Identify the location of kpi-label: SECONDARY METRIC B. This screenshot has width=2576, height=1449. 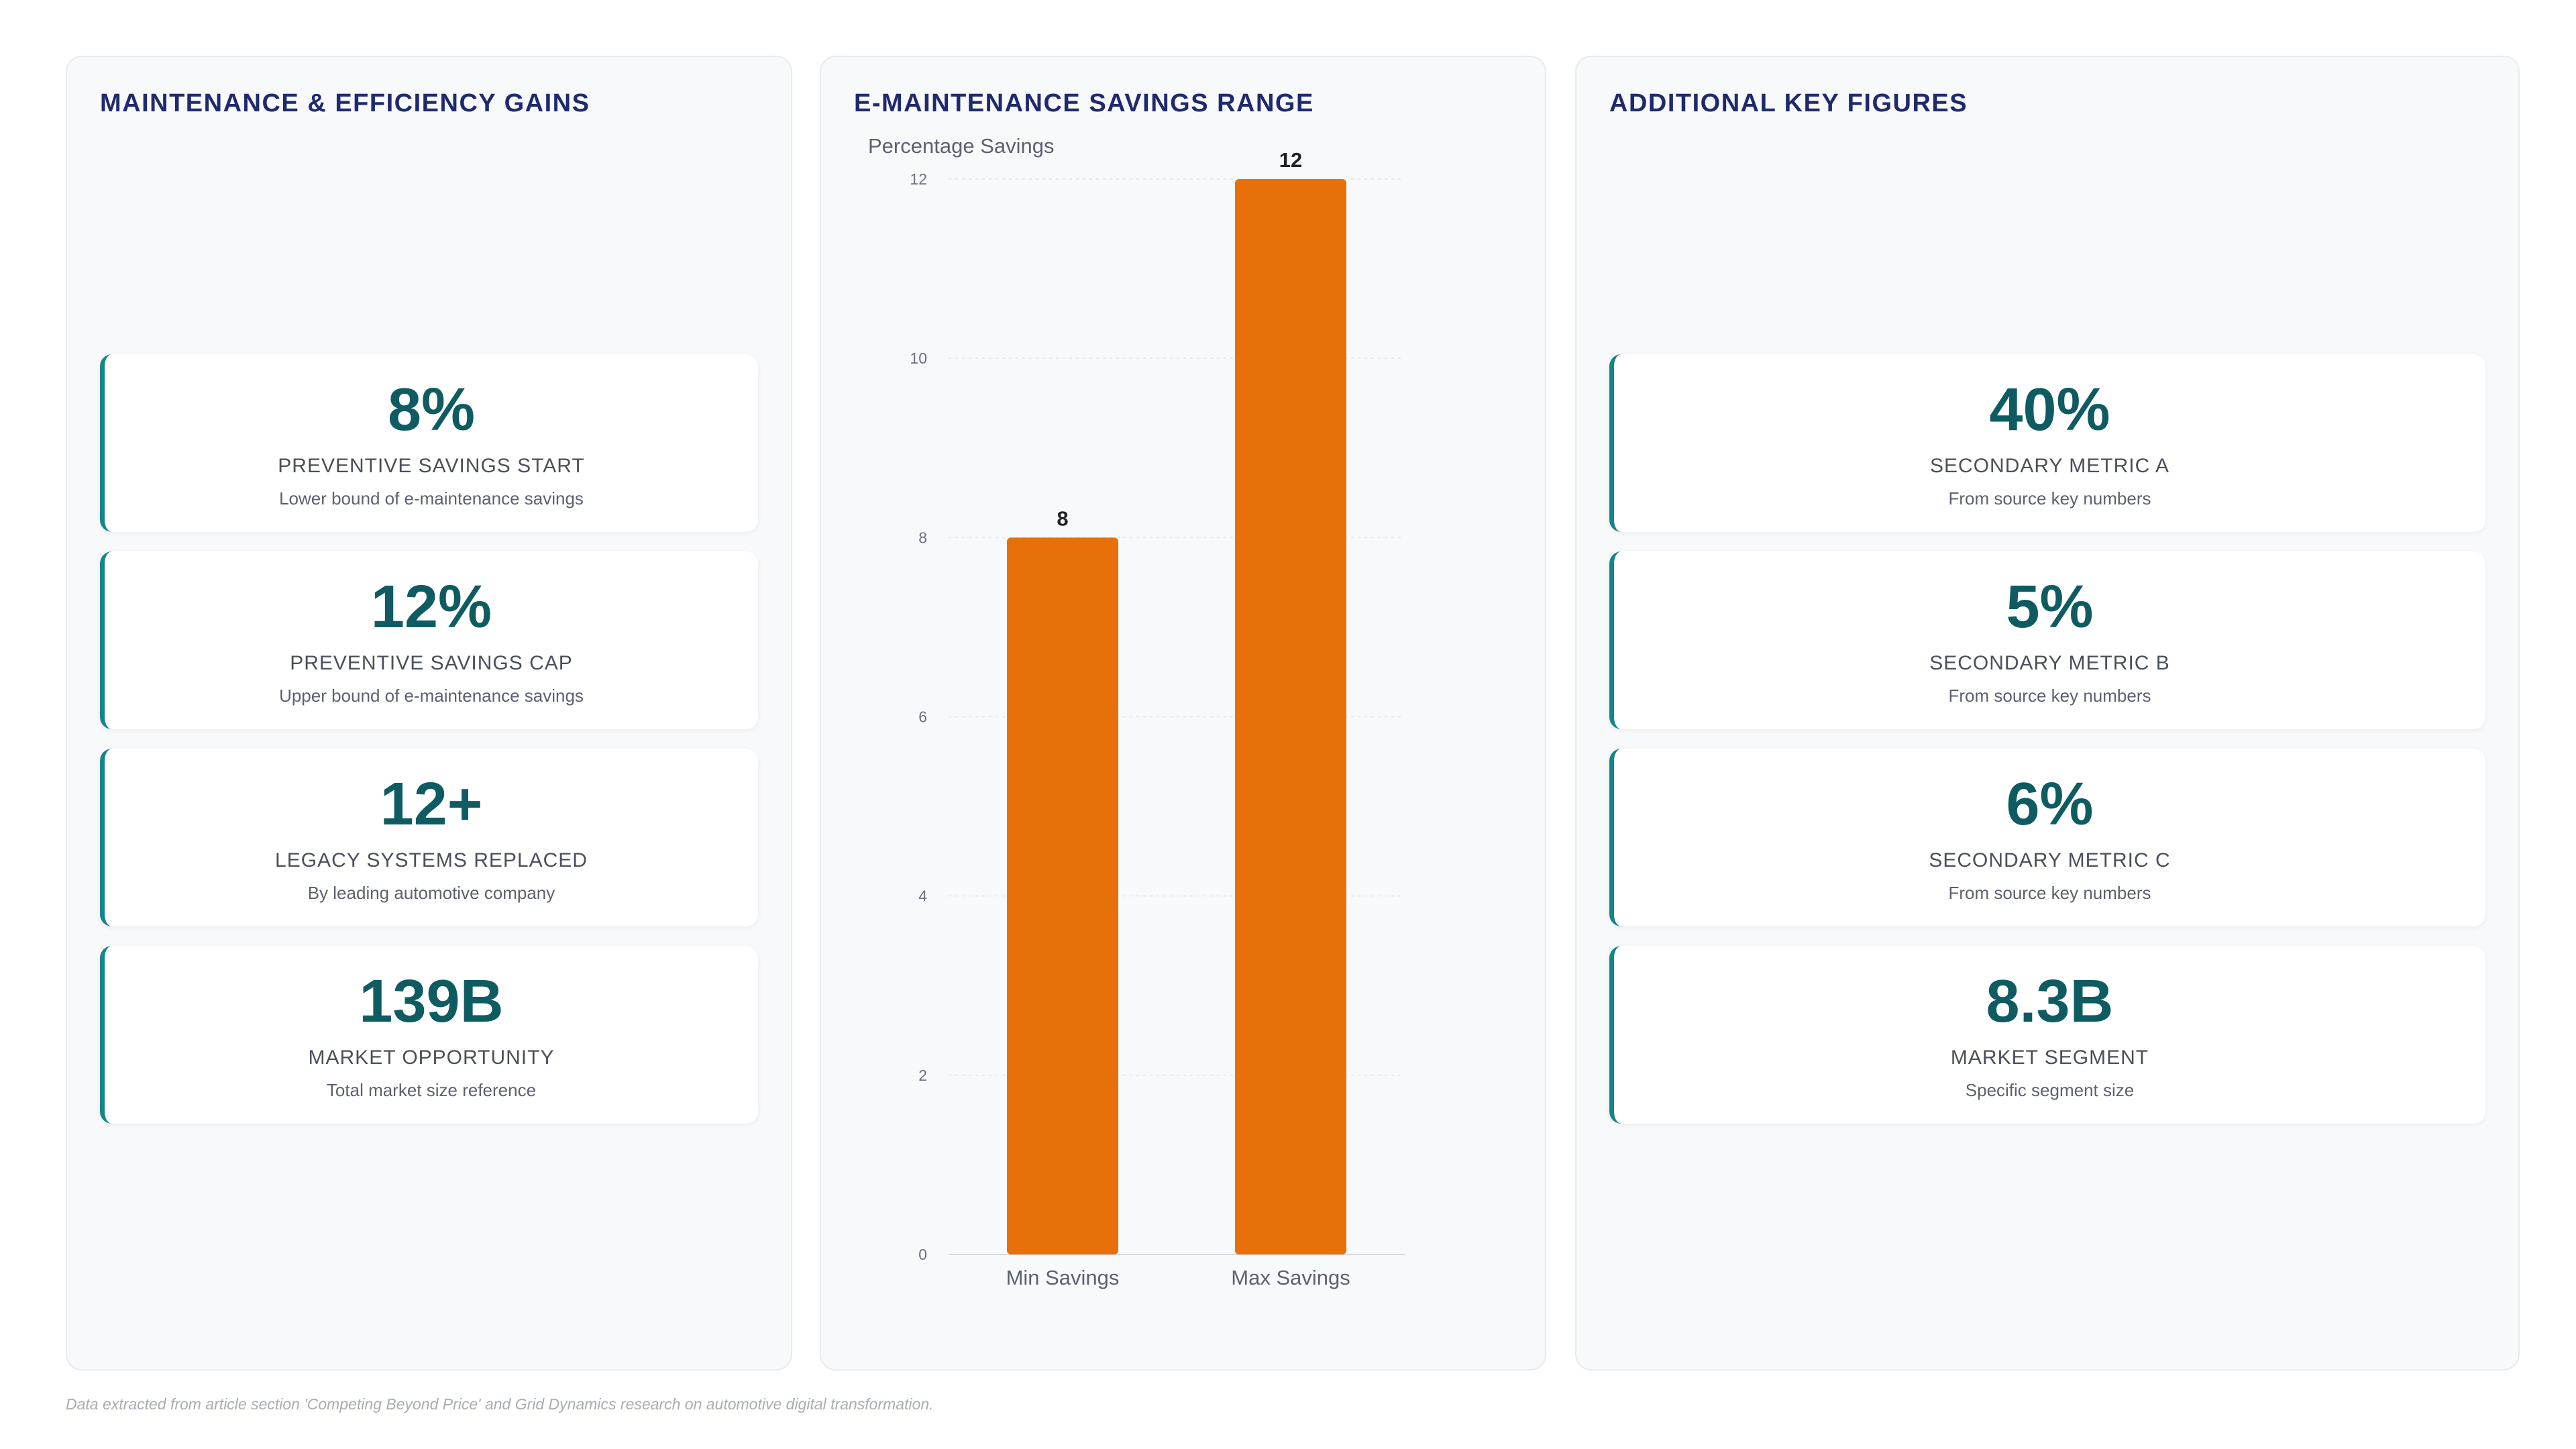
(2049, 663).